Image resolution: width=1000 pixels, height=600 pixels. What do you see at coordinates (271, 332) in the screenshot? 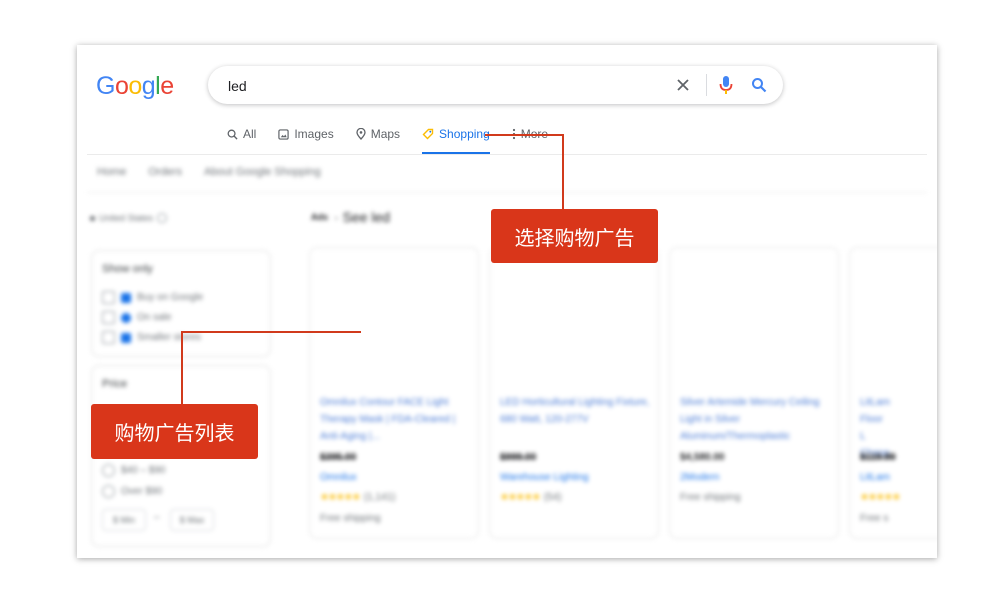
I see `callout-line-list-h` at bounding box center [271, 332].